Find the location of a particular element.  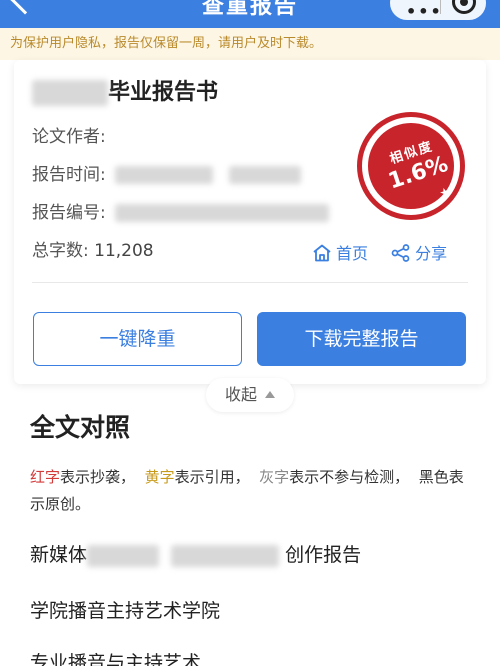

content-line: 新媒体 创作报告 is located at coordinates (196, 555).